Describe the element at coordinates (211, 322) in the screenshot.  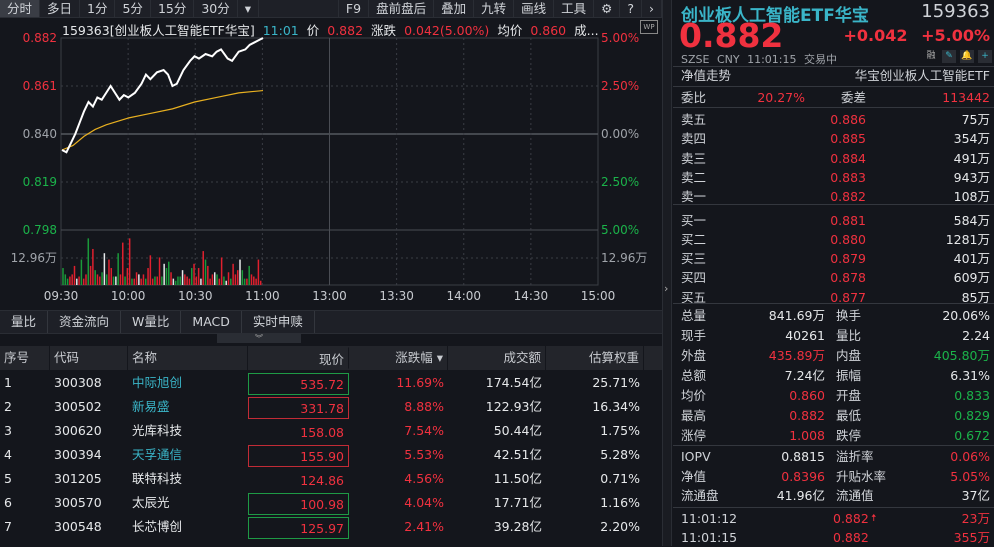
I see `indicator-tab: MACD` at that location.